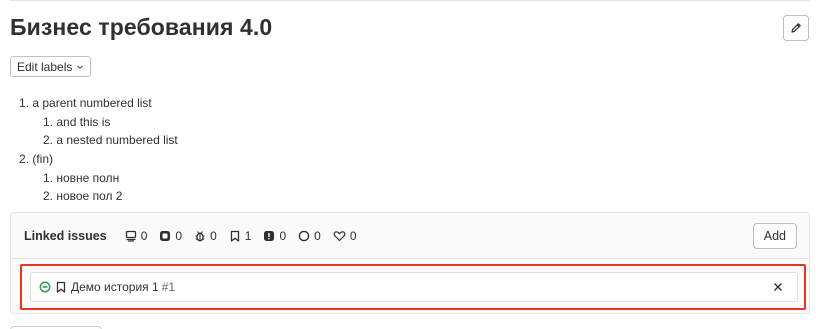  What do you see at coordinates (410, 0) in the screenshot?
I see `top-divider` at bounding box center [410, 0].